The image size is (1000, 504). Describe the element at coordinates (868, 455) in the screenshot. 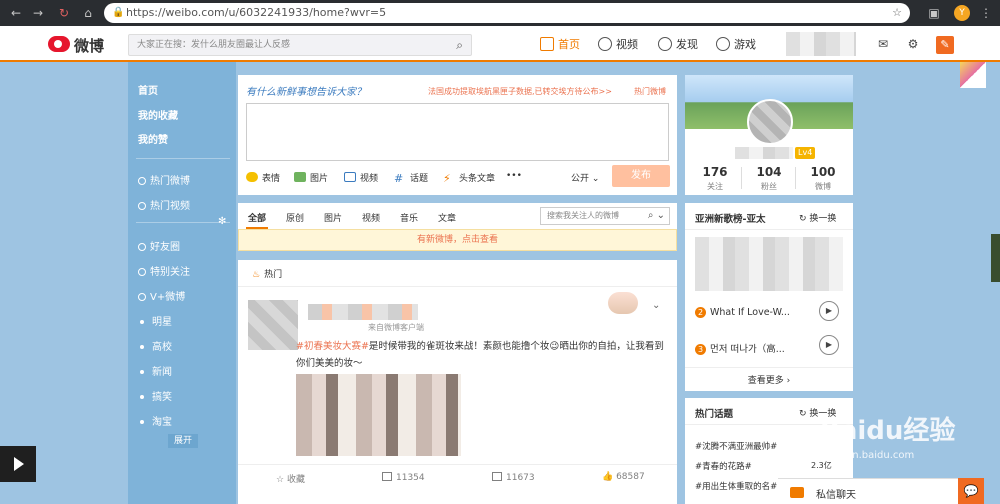

I see `watermark-url: jingyan.baidu.com` at that location.